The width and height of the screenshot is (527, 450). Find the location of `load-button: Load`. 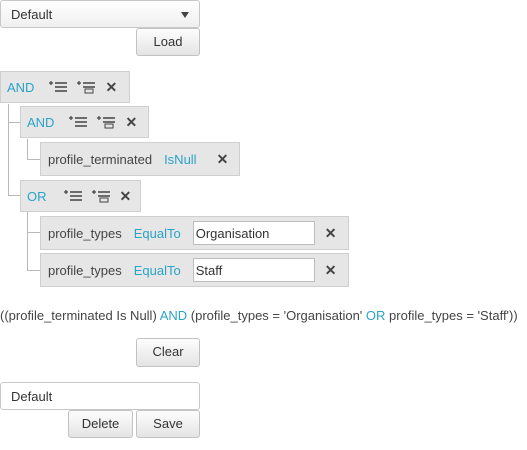

load-button: Load is located at coordinates (168, 42).